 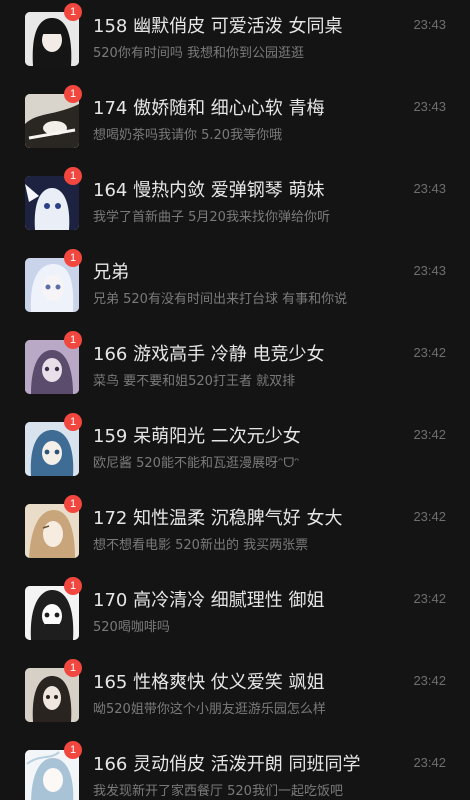 What do you see at coordinates (209, 682) in the screenshot?
I see `chat-title: 165 性格爽快 仗义爱笑 飒姐` at bounding box center [209, 682].